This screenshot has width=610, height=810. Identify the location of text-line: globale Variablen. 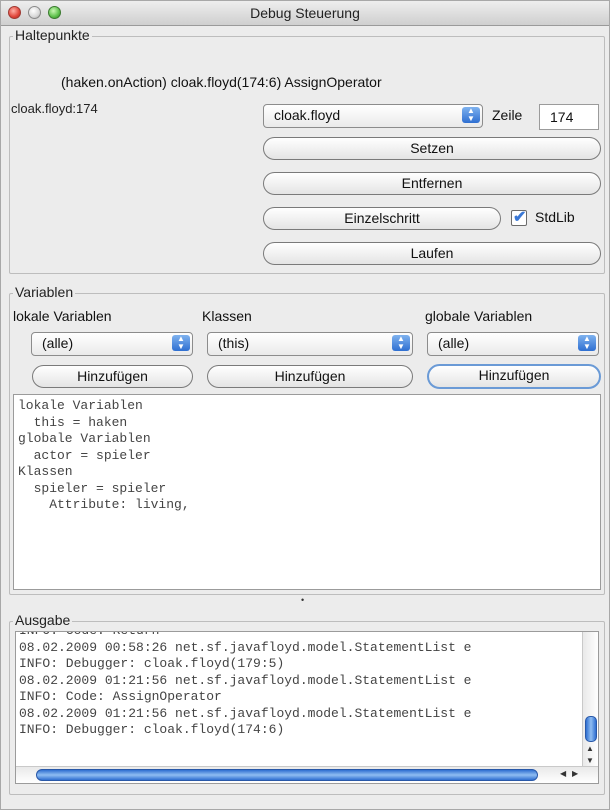
(84, 438).